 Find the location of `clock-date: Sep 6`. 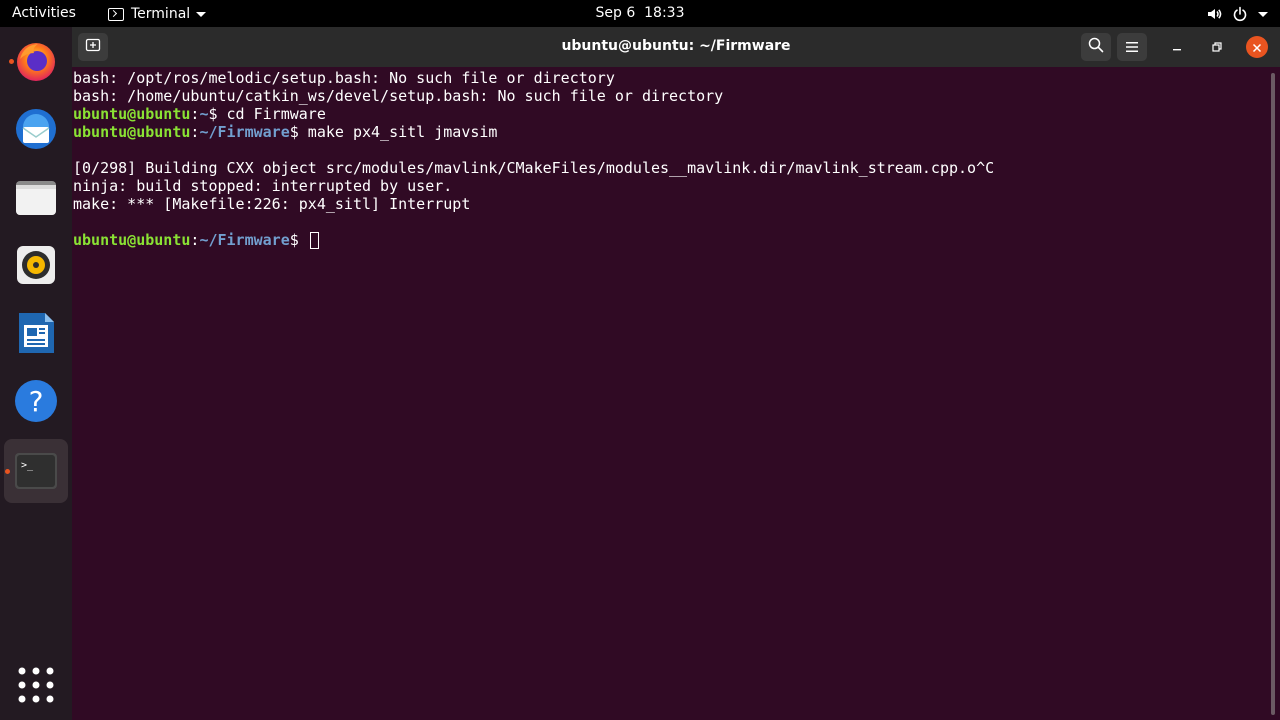

clock-date: Sep 6 is located at coordinates (615, 13).